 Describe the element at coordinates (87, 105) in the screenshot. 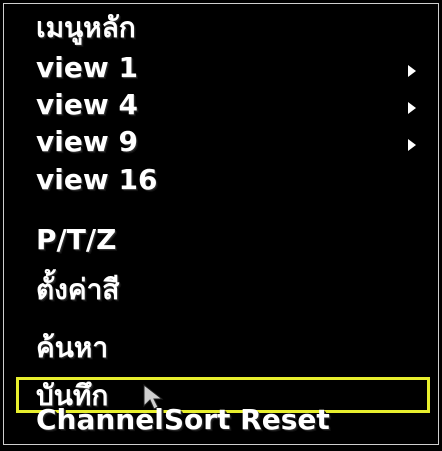

I see `menu-item-view-4: view 4` at that location.